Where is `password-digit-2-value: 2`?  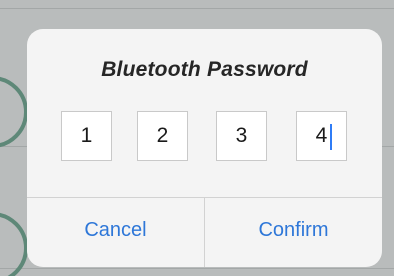 password-digit-2-value: 2 is located at coordinates (162, 135).